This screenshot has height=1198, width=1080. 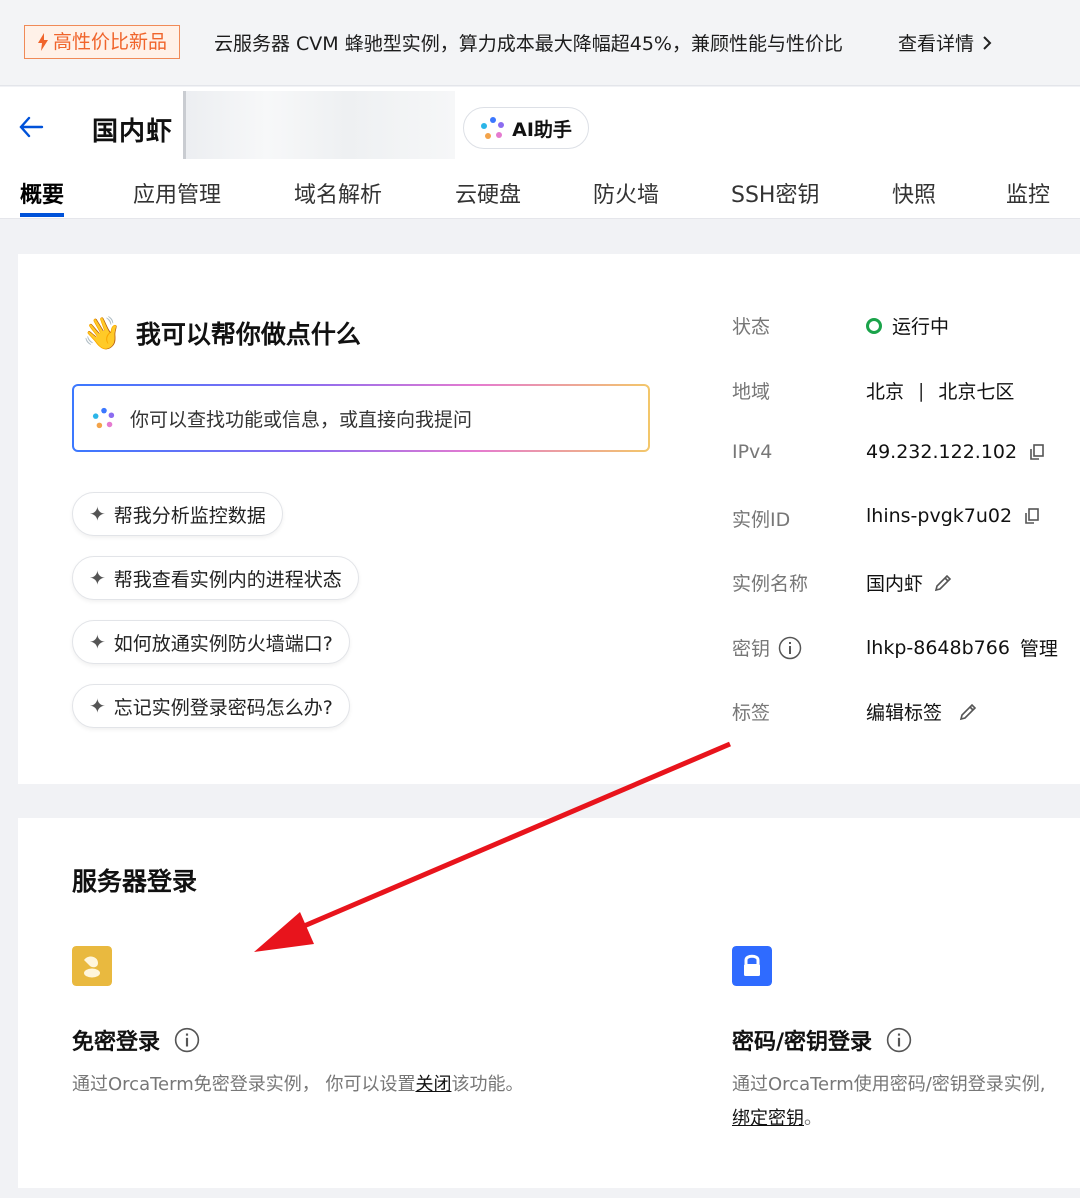 I want to click on ai-assistant-button: AI助手, so click(x=526, y=128).